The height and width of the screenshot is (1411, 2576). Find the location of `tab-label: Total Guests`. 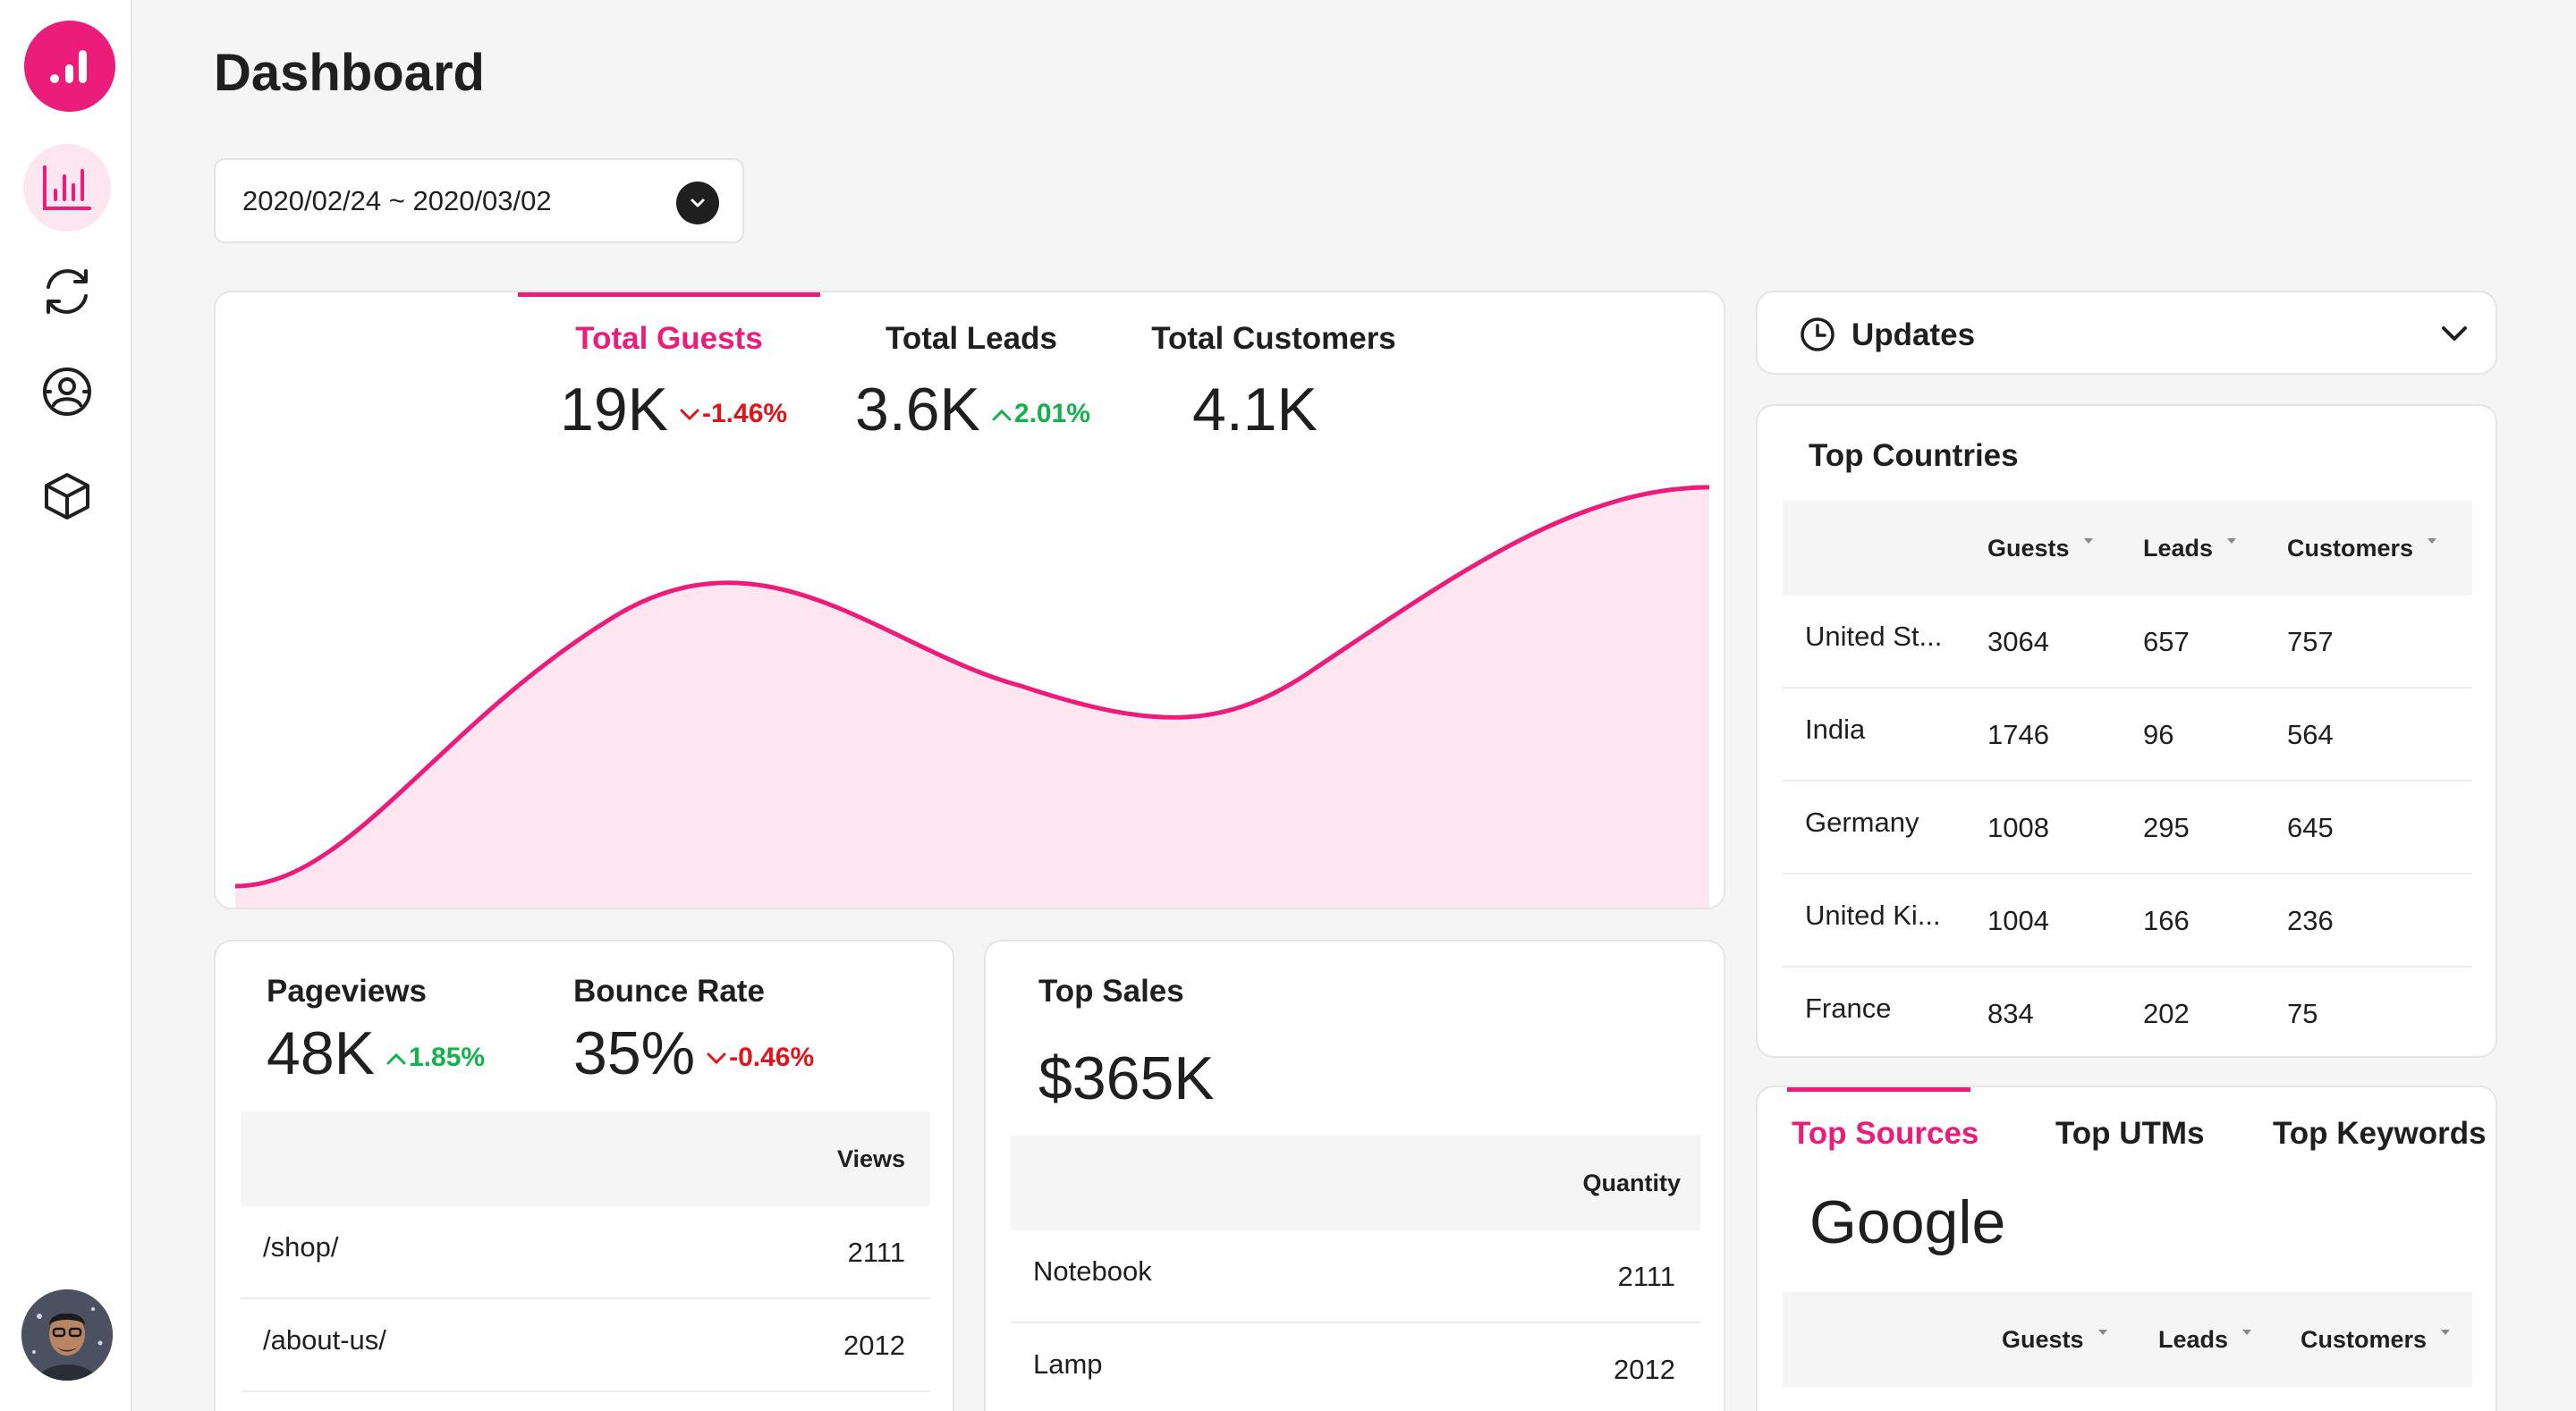

tab-label: Total Guests is located at coordinates (669, 339).